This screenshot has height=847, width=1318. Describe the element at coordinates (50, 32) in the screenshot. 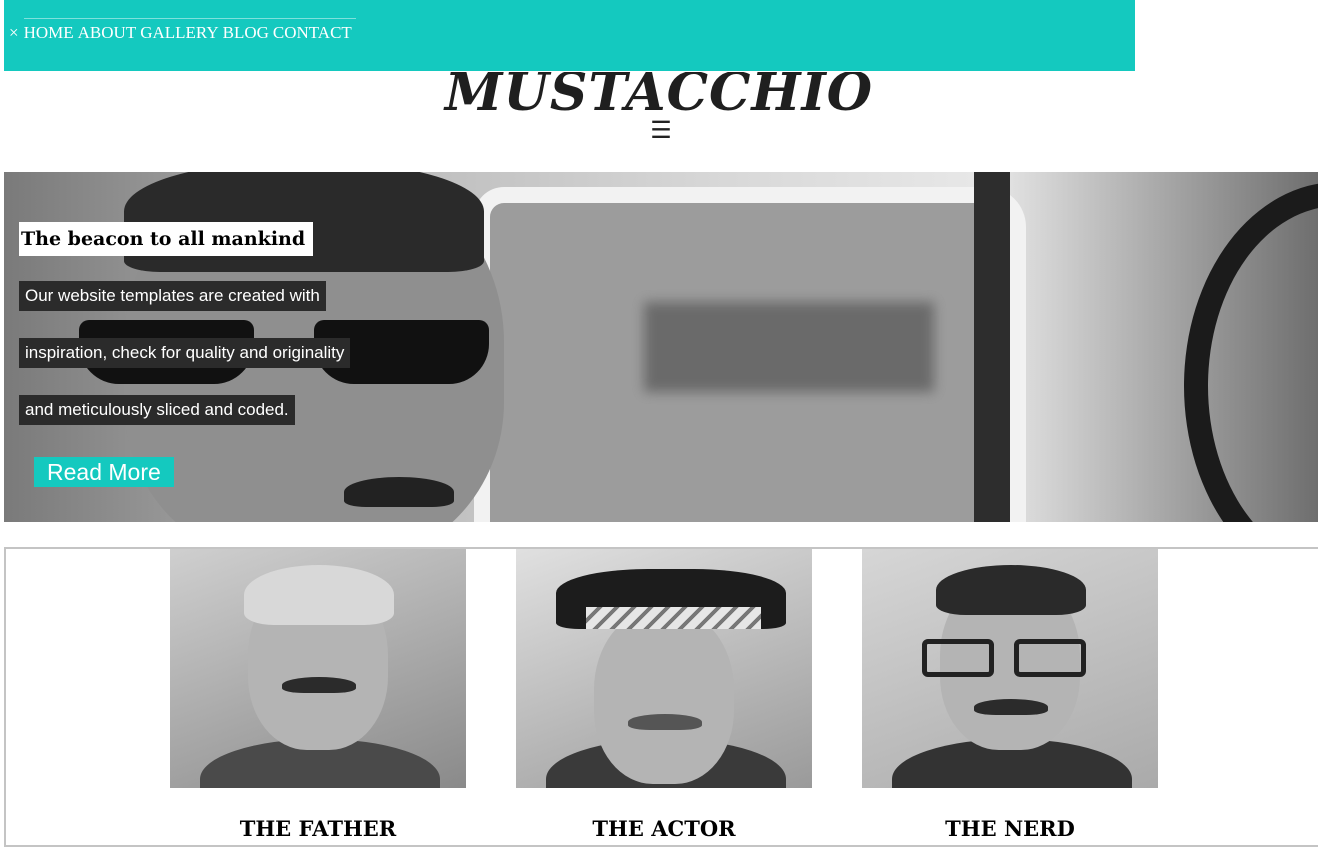

I see `nav-home: HOME` at that location.